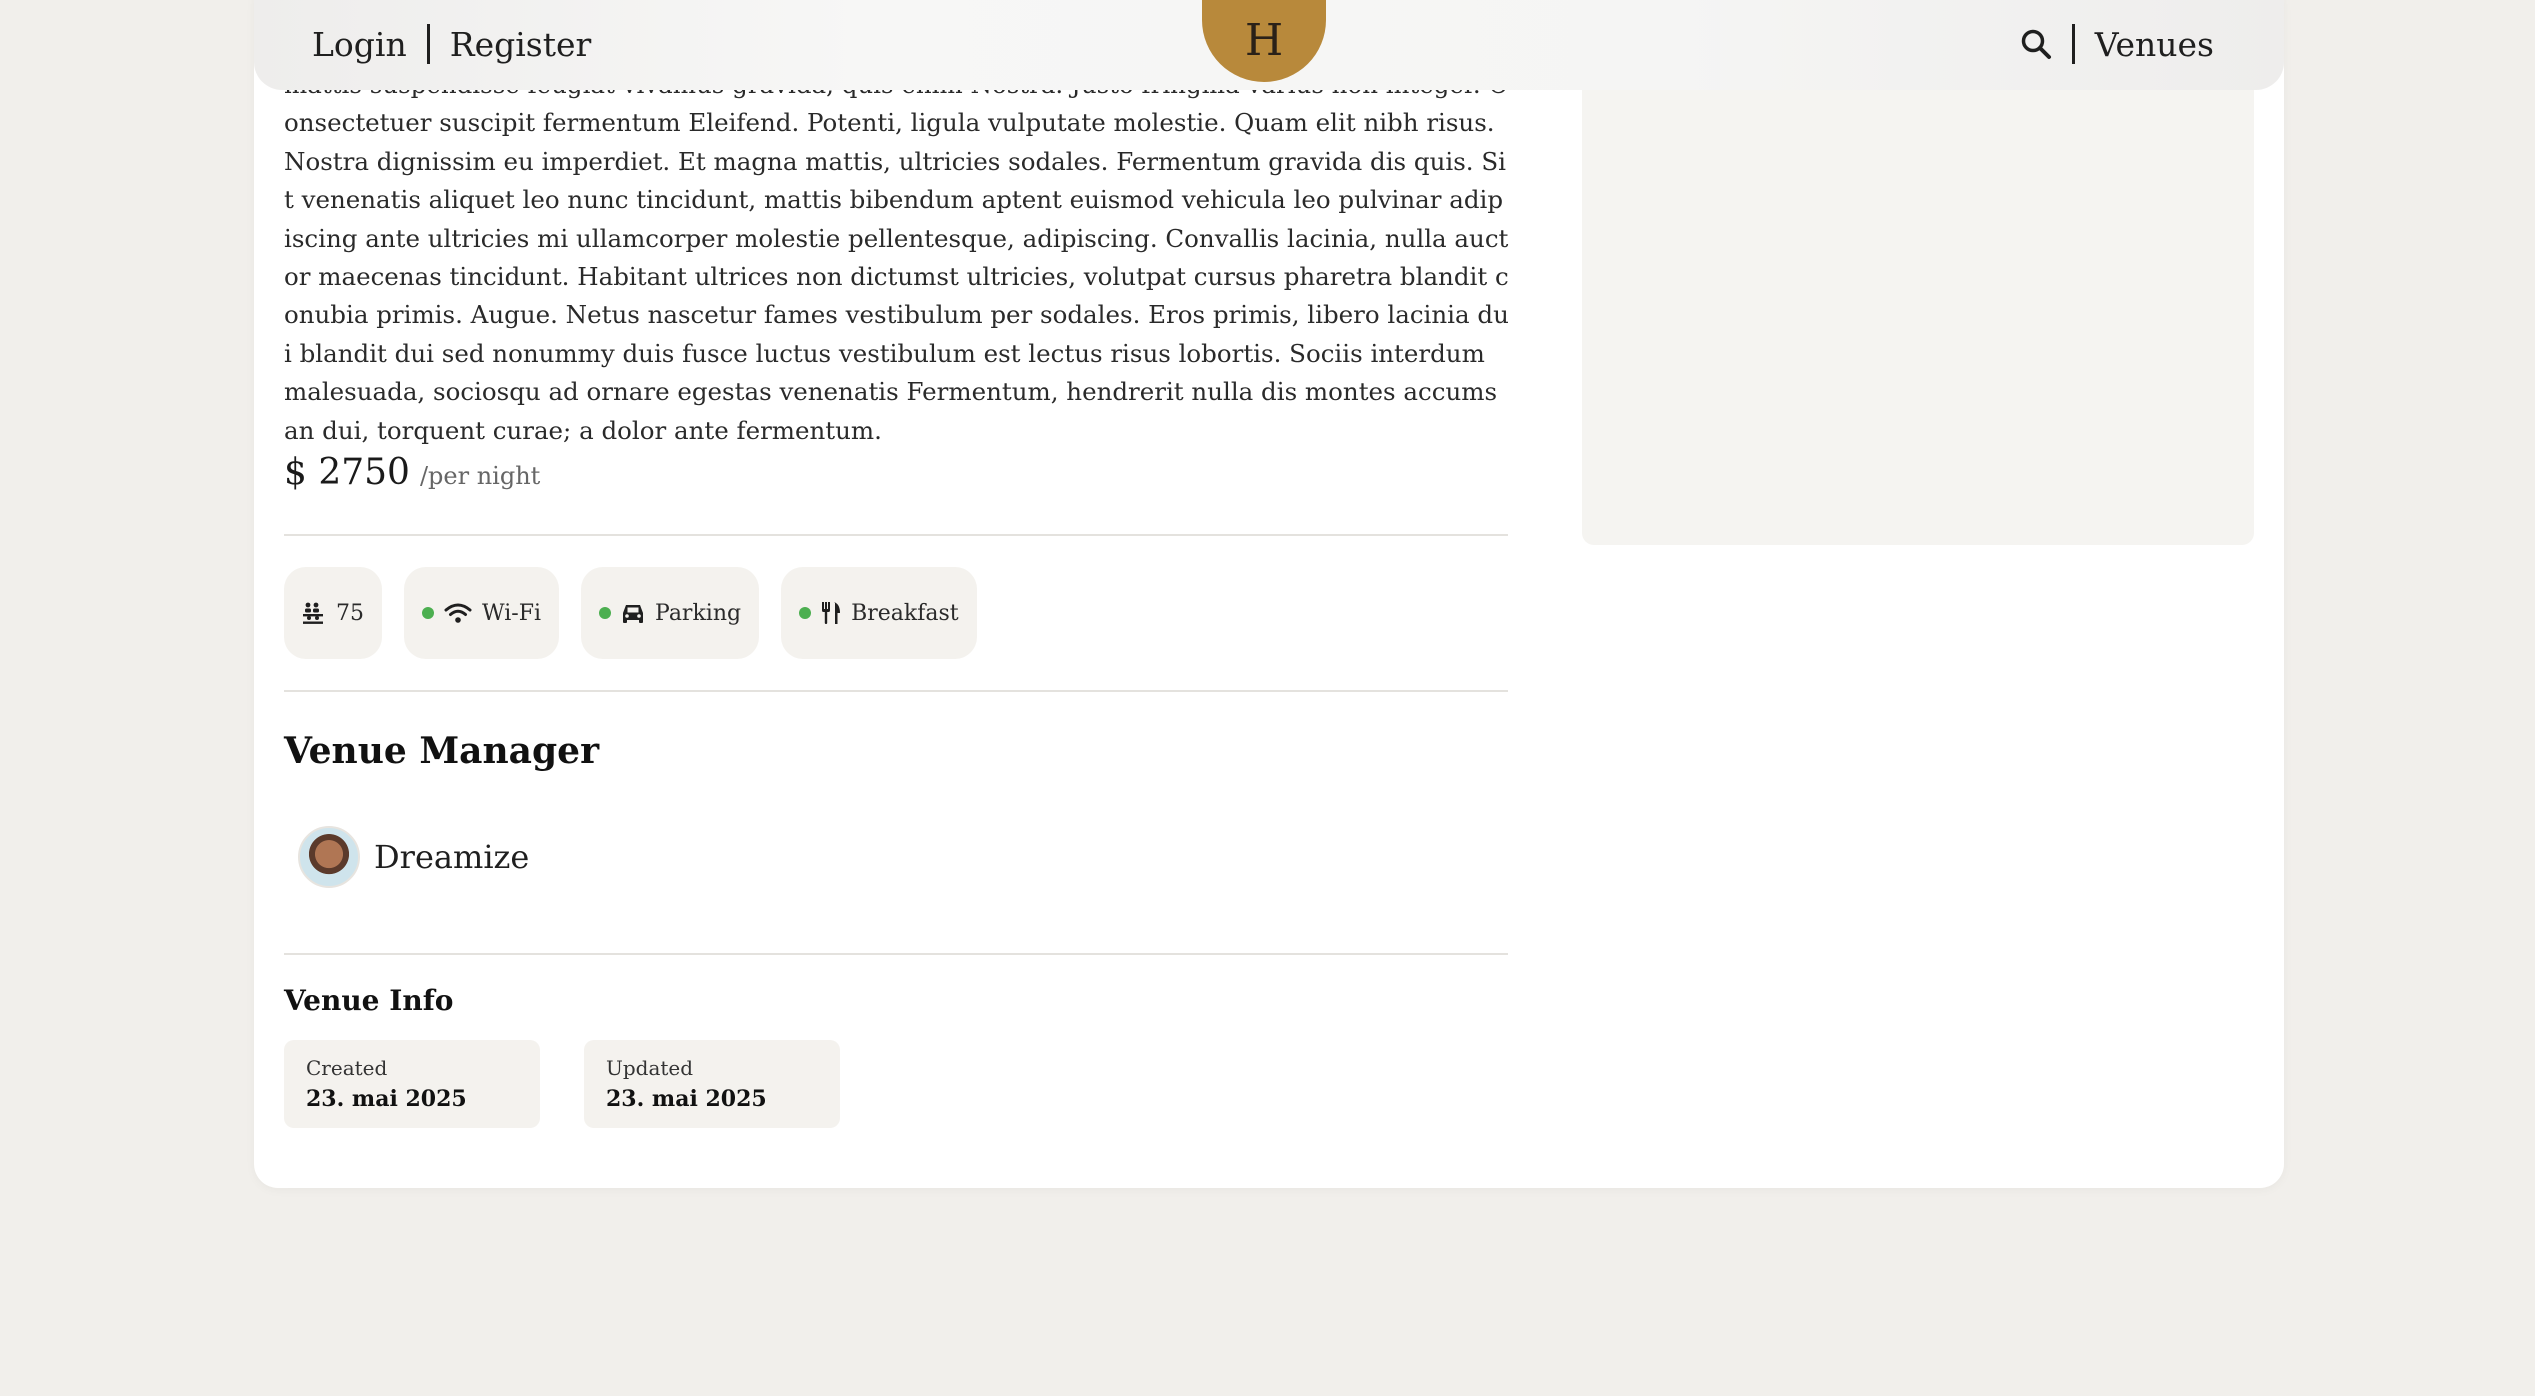  Describe the element at coordinates (386, 1099) in the screenshot. I see `created-date: 23. mai 2025` at that location.